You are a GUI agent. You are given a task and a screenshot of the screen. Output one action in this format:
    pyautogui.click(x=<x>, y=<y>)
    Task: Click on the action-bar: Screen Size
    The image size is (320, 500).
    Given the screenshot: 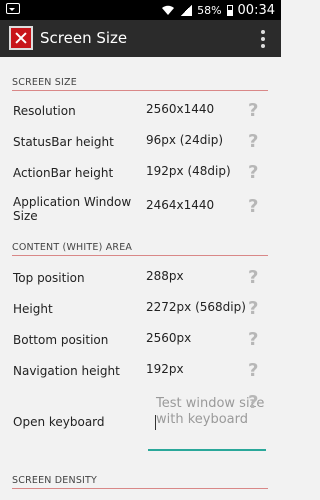 What is the action you would take?
    pyautogui.click(x=140, y=38)
    